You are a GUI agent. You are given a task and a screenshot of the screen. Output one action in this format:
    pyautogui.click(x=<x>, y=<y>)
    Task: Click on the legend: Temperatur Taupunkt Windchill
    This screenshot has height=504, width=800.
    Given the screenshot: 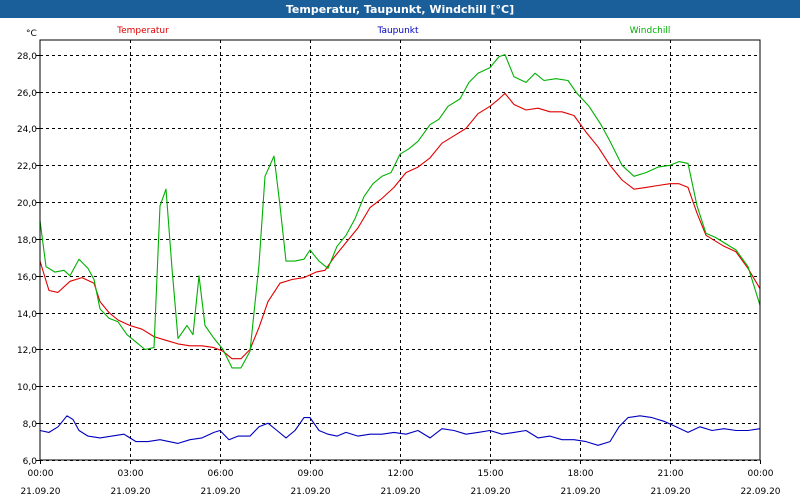 What is the action you would take?
    pyautogui.click(x=393, y=31)
    